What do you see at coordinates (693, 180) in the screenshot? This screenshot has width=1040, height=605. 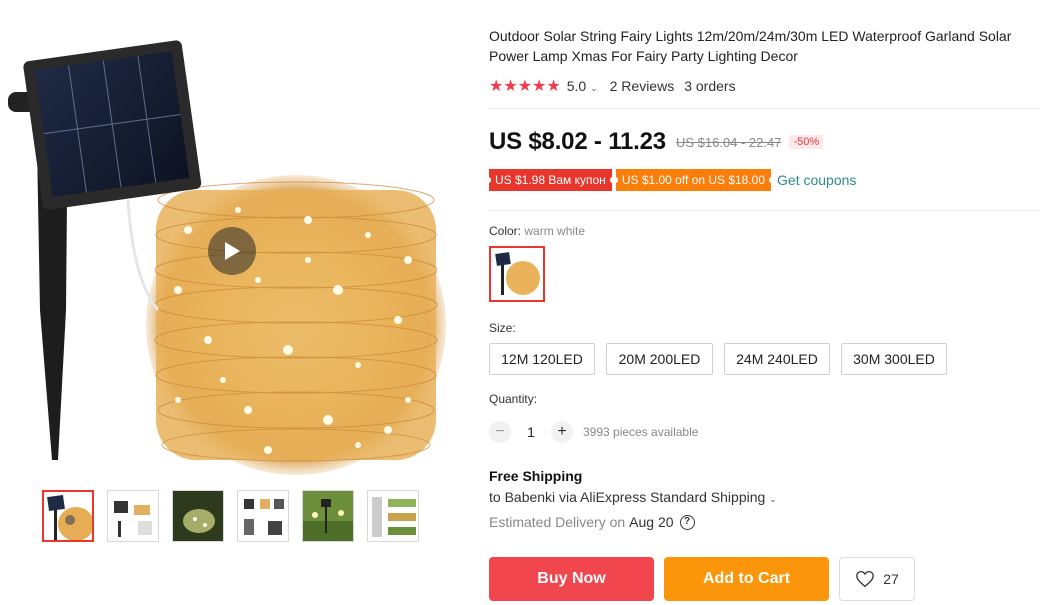 I see `coupon-badge-2: US $1.00 off on US $18.00` at bounding box center [693, 180].